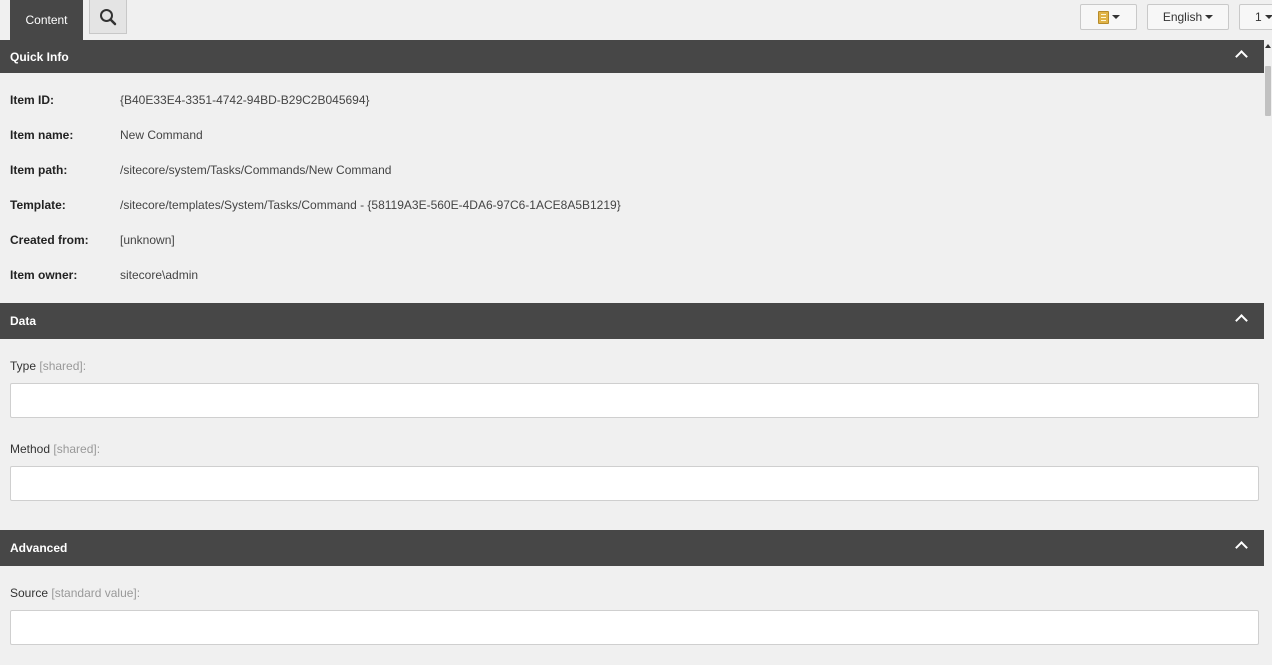  I want to click on info-label: Template:, so click(38, 205).